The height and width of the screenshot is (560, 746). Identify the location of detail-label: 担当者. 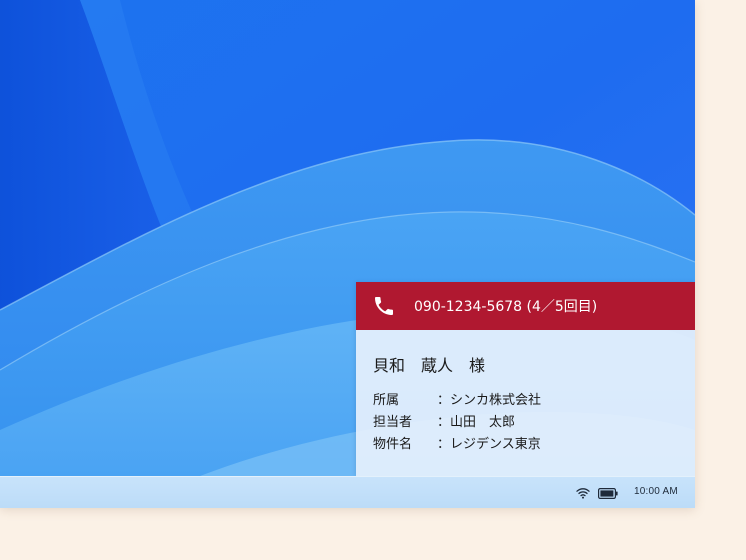
(393, 422).